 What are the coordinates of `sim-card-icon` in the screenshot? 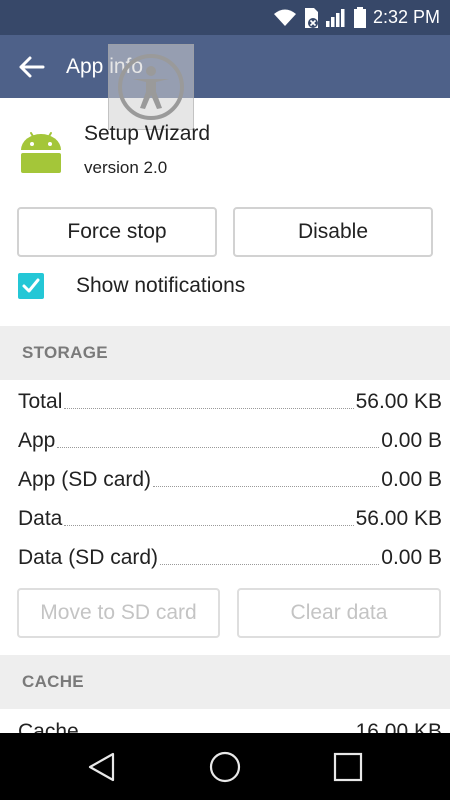 It's located at (311, 17).